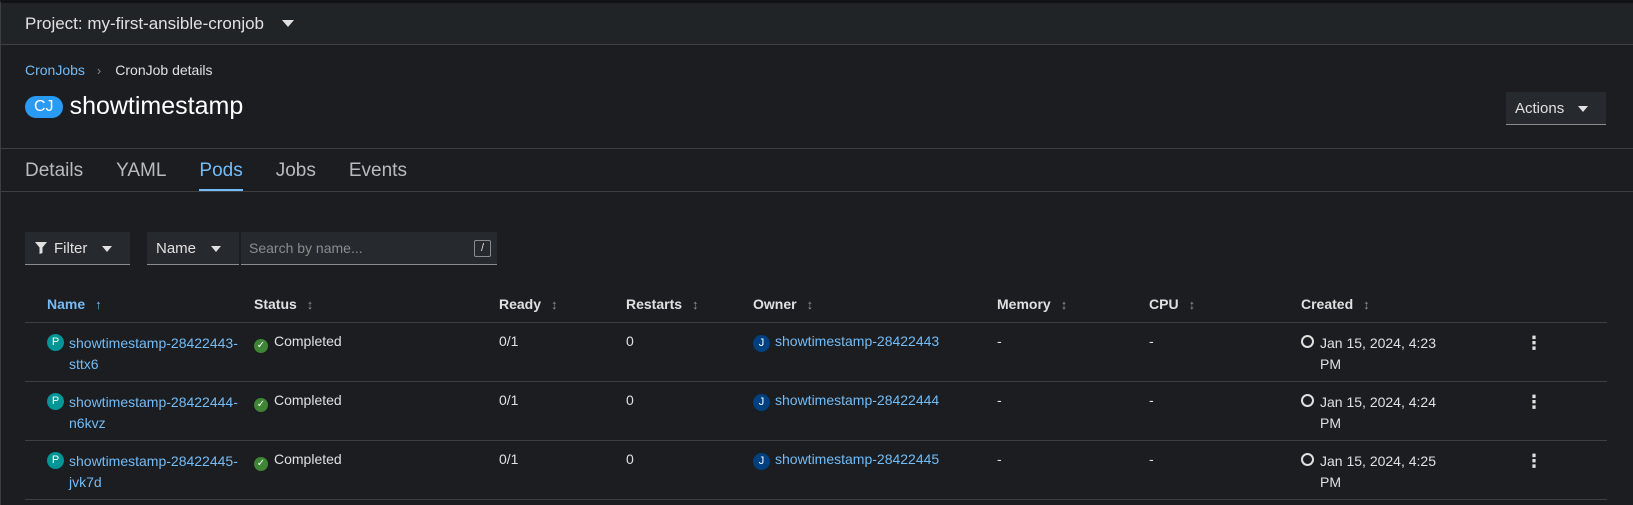 Image resolution: width=1633 pixels, height=505 pixels. I want to click on column-header-actions, so click(1534, 304).